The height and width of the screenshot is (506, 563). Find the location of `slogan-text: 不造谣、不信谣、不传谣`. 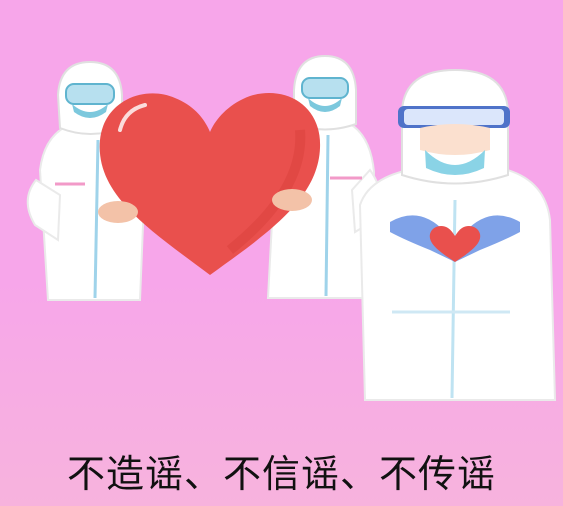

slogan-text: 不造谣、不信谣、不传谣 is located at coordinates (281, 474).